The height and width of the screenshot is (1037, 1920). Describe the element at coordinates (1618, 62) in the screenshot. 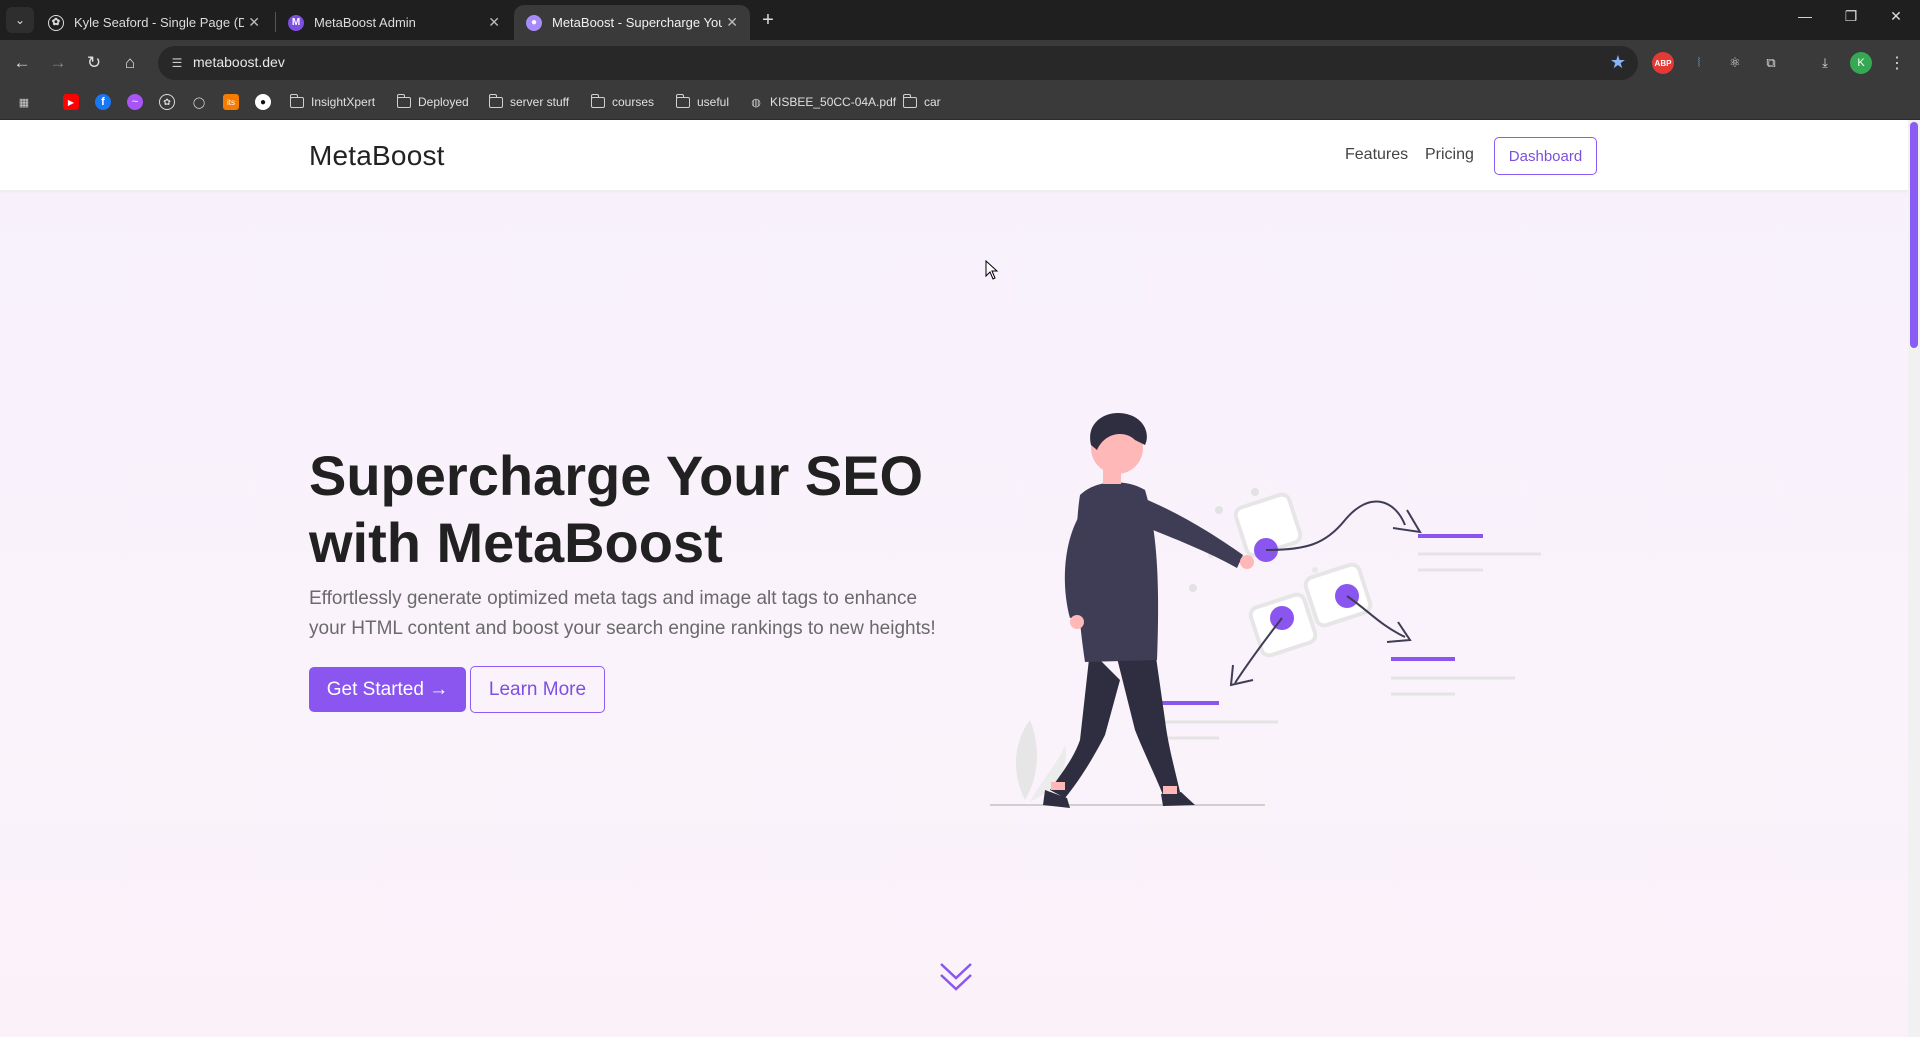

I see `bookmark-star-icon: ★` at that location.